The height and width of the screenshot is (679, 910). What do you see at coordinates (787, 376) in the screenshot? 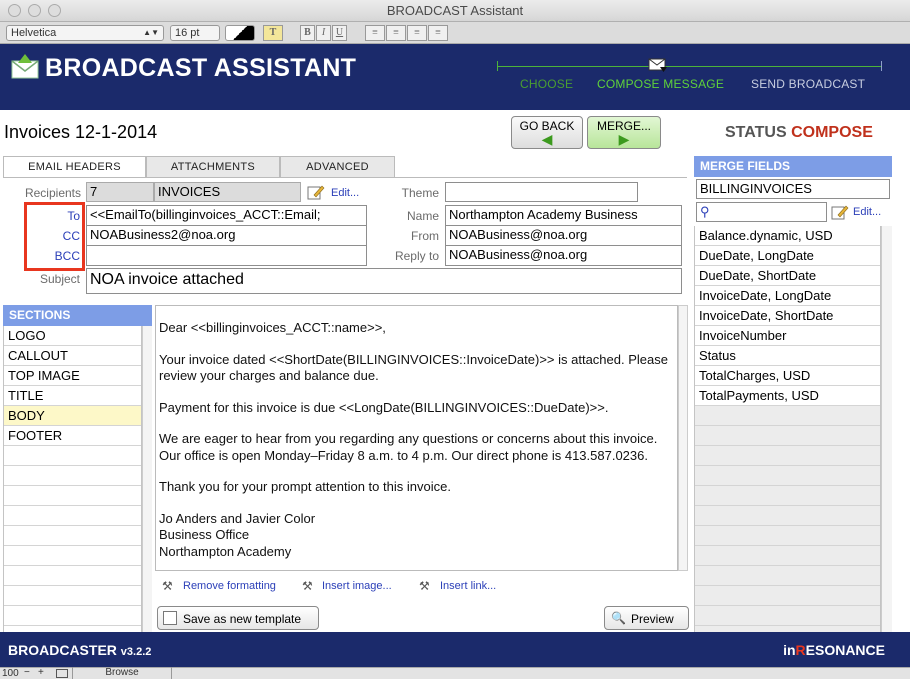
I see `merge-field-item: TotalCharges, USD` at bounding box center [787, 376].